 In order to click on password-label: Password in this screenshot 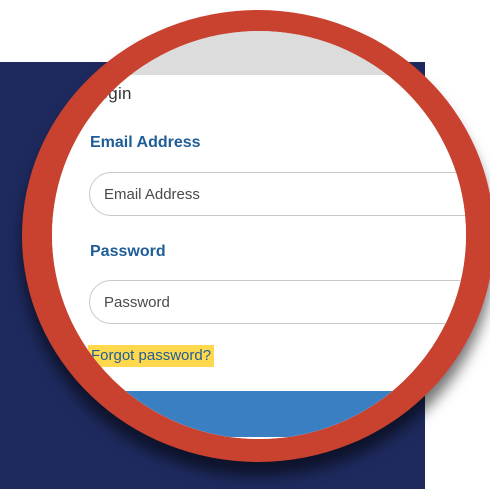, I will do `click(128, 251)`.